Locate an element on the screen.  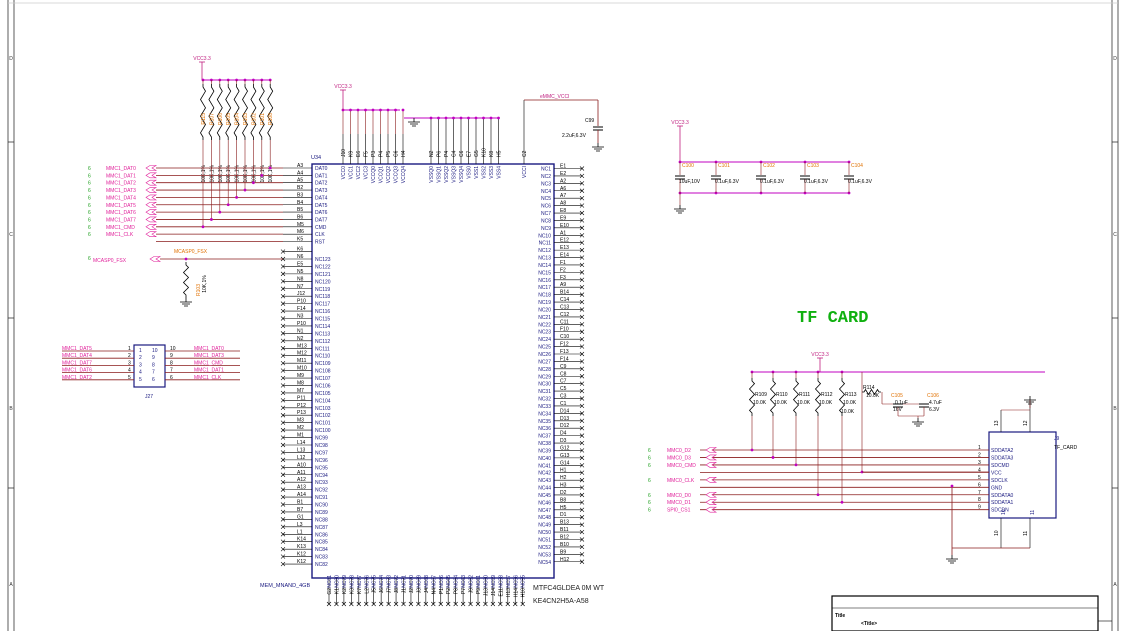
u34-left-name: DAT7 is located at coordinates (321, 220).